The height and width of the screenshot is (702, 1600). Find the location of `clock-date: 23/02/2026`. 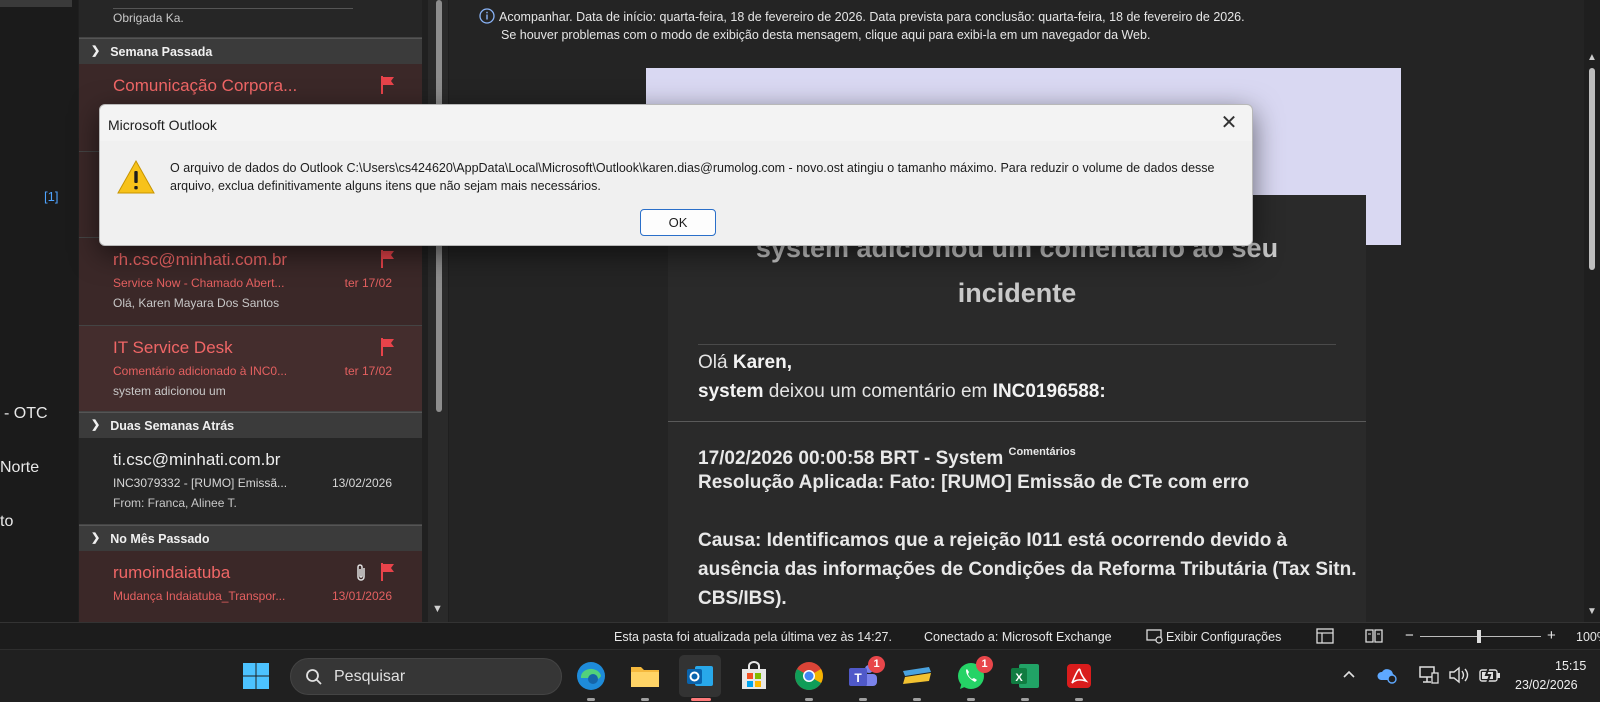

clock-date: 23/02/2026 is located at coordinates (1546, 685).